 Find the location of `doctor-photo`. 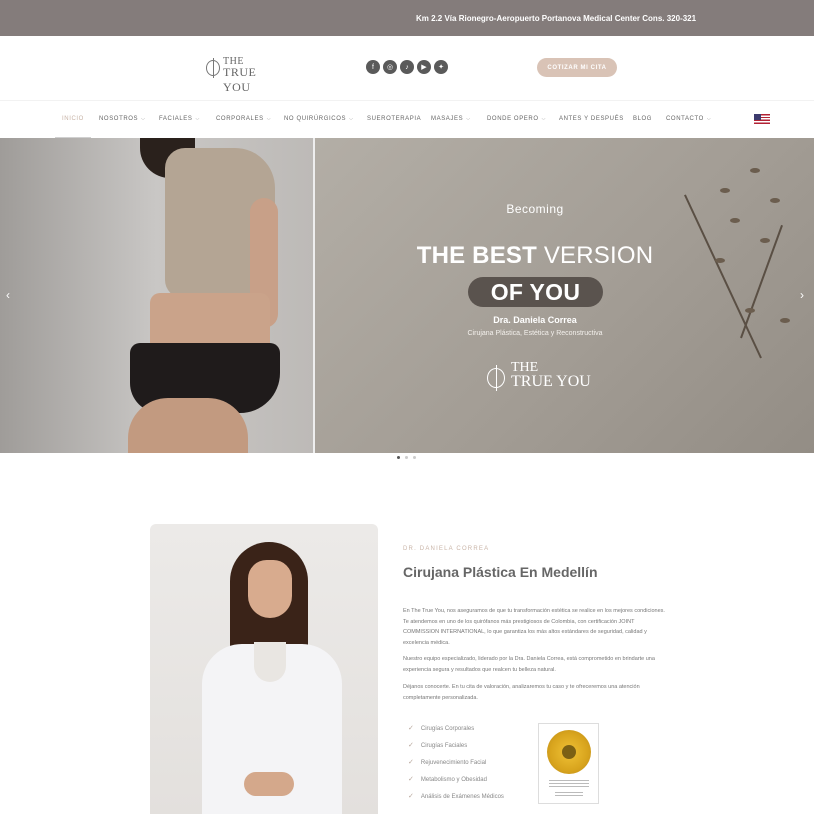

doctor-photo is located at coordinates (264, 669).